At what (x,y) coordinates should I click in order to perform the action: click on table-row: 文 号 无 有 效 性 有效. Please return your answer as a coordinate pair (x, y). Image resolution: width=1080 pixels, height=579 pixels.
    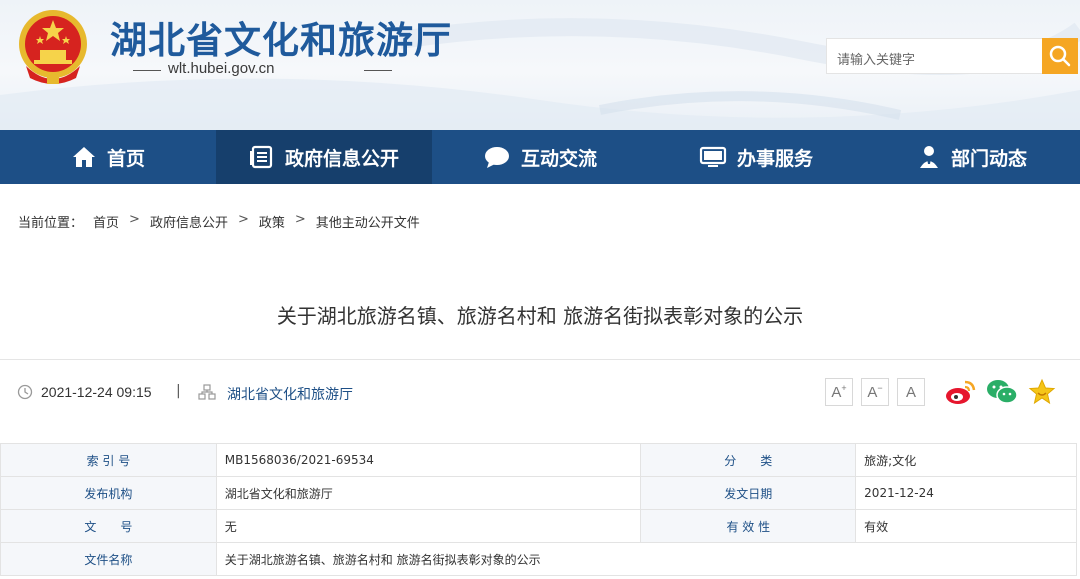
    Looking at the image, I should click on (538, 526).